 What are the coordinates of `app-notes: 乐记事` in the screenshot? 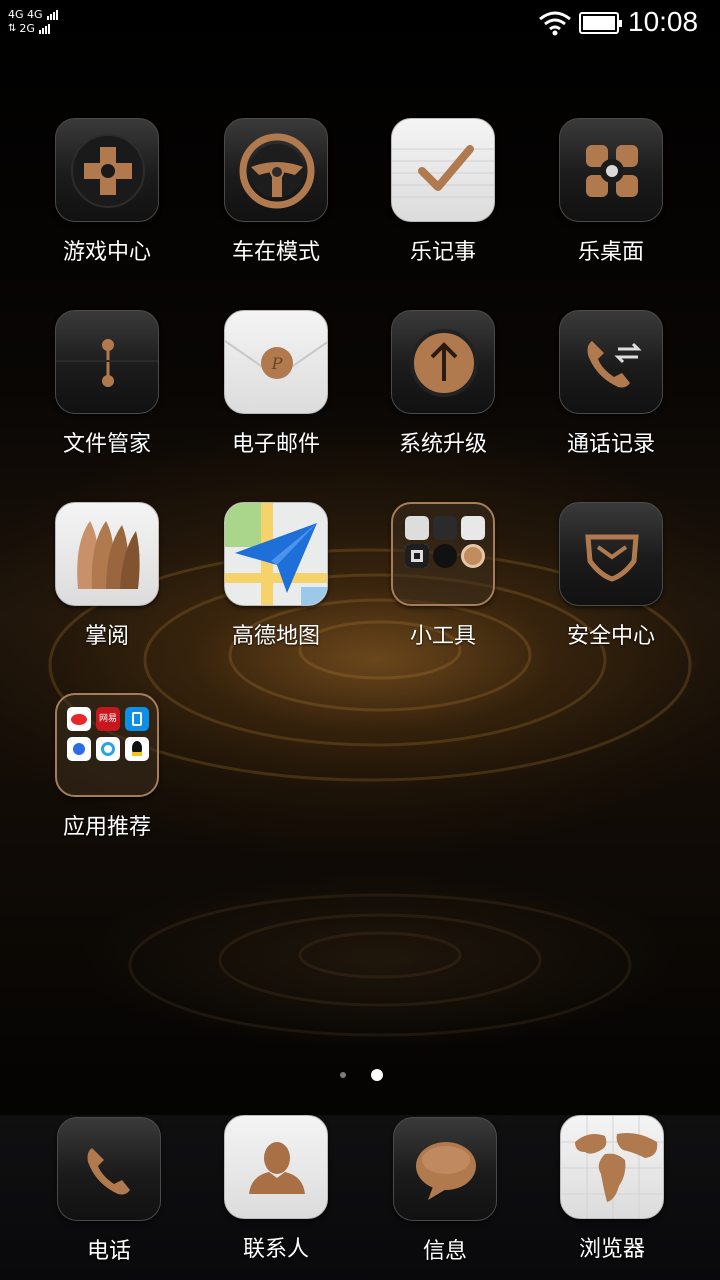 It's located at (443, 192).